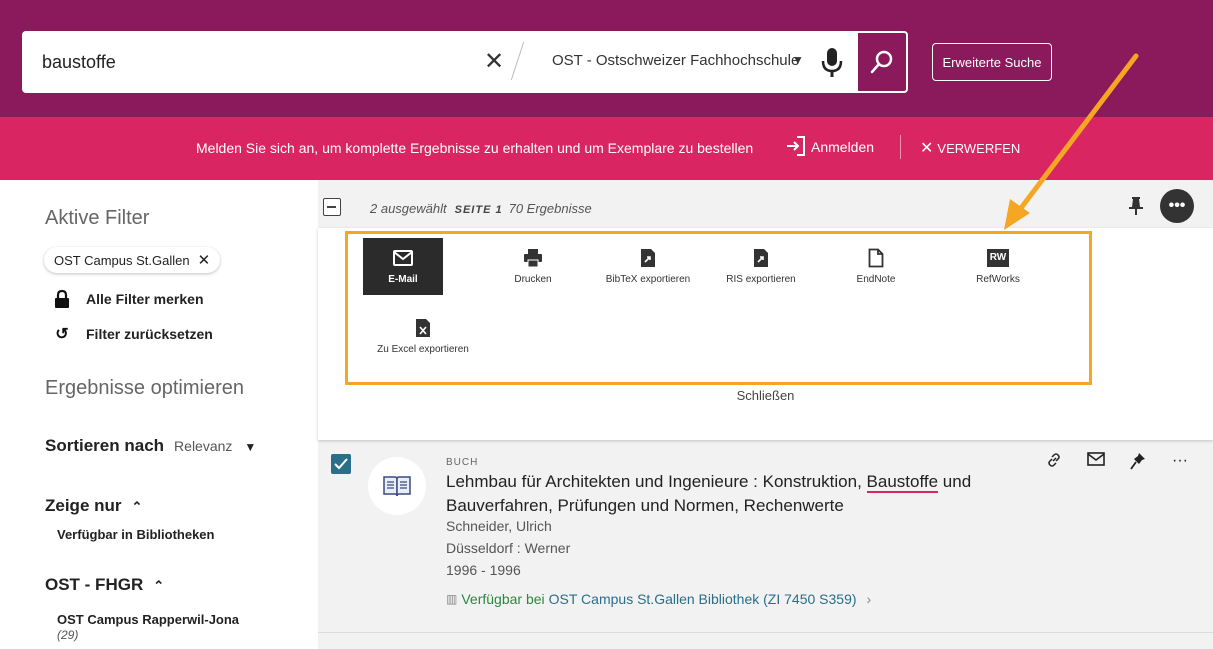  Describe the element at coordinates (499, 526) in the screenshot. I see `item-author: Schneider, Ulrich` at that location.